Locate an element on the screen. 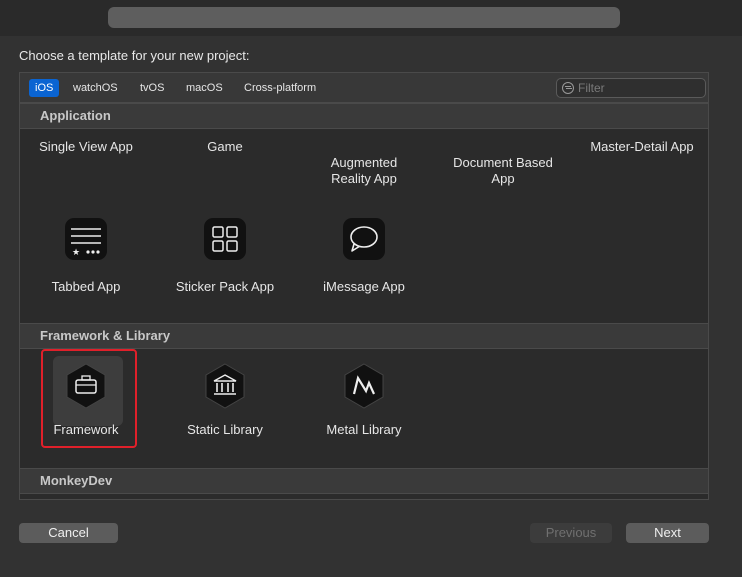 This screenshot has width=742, height=577. window-title-placeholder is located at coordinates (364, 17).